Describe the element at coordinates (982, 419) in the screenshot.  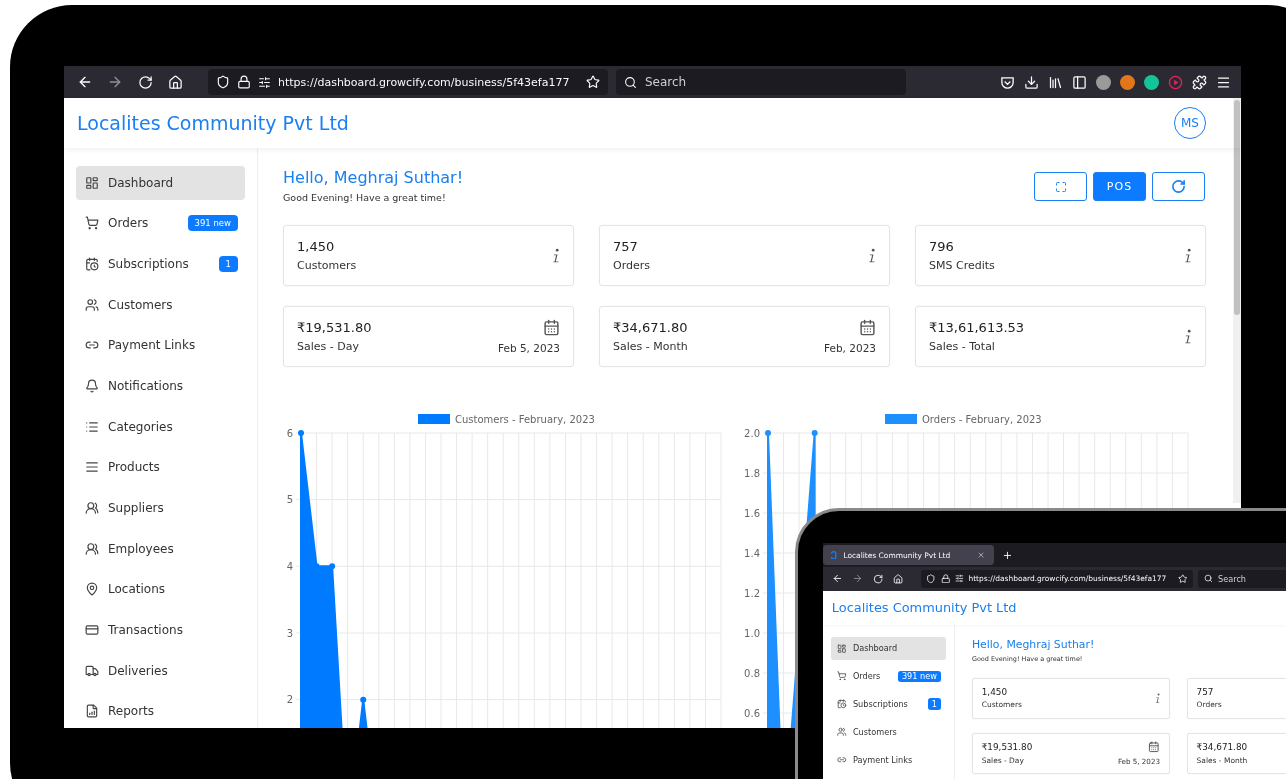
I see `legend-label: Orders - February, 2023` at that location.